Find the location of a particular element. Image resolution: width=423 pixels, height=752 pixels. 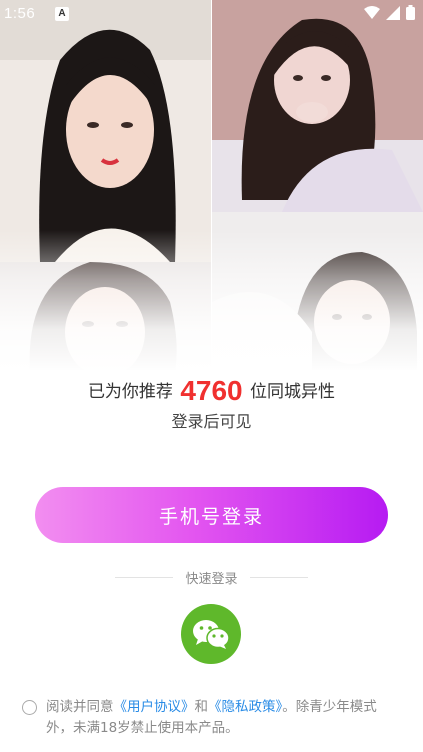

divider-line-right is located at coordinates (279, 577).